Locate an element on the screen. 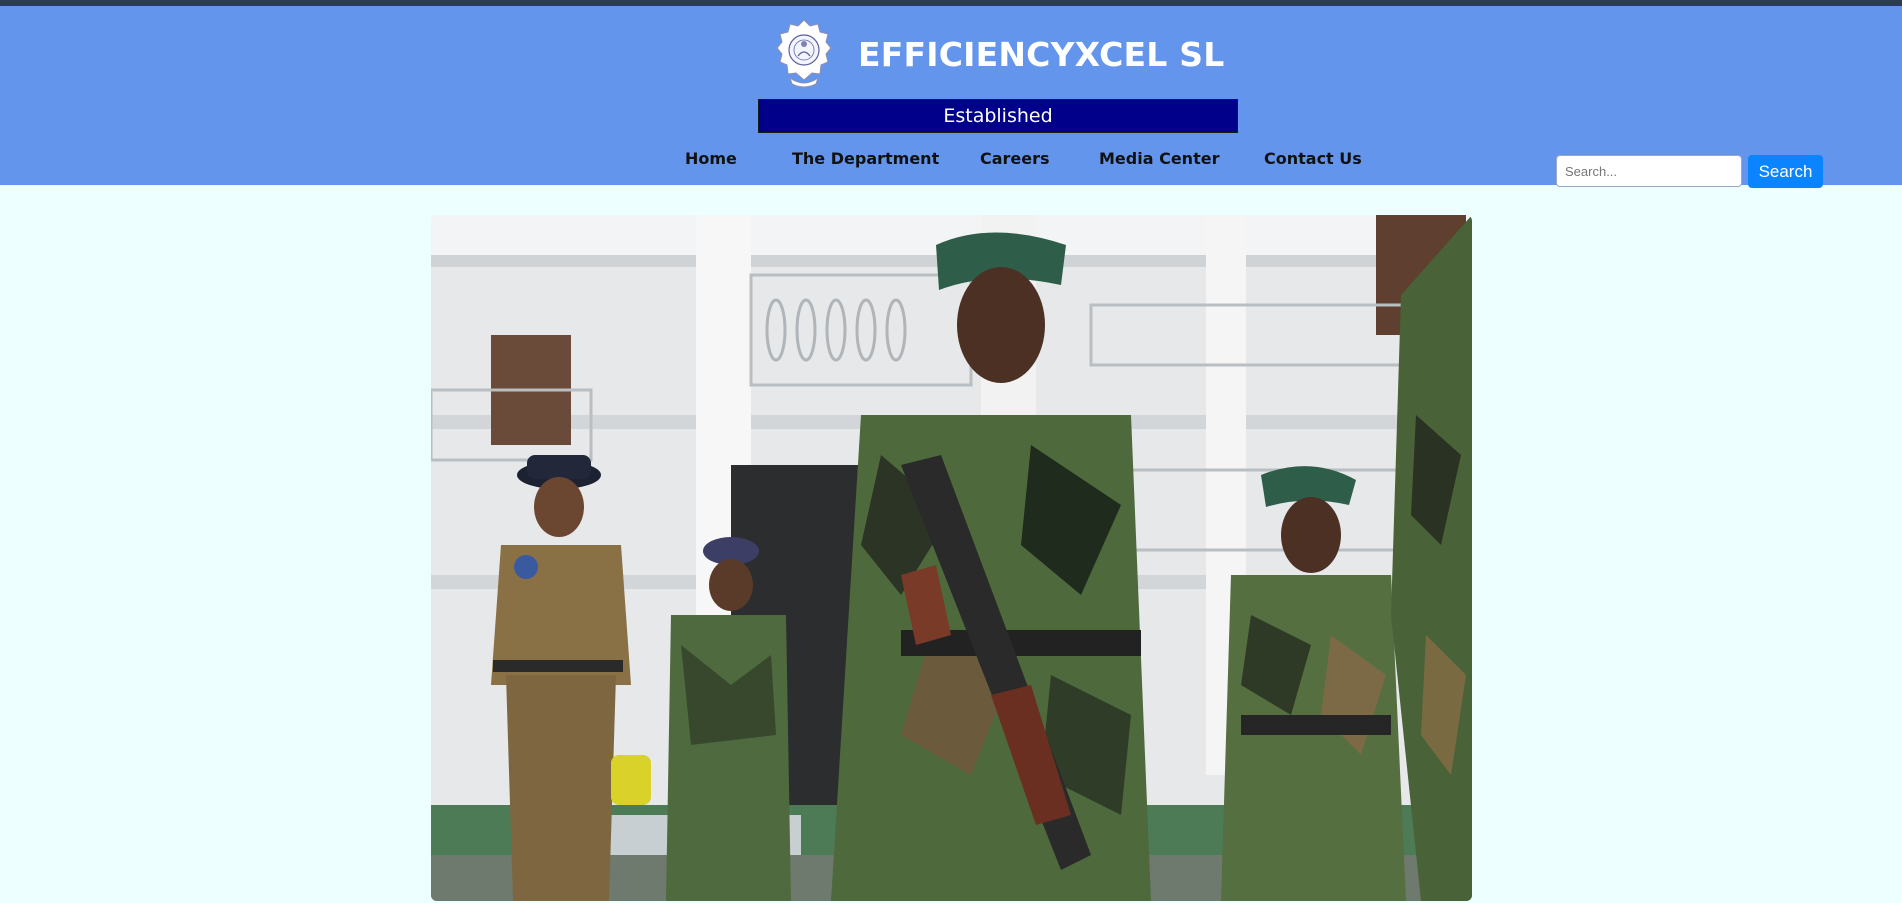 Image resolution: width=1902 pixels, height=903 pixels. search-button: Search is located at coordinates (1785, 171).